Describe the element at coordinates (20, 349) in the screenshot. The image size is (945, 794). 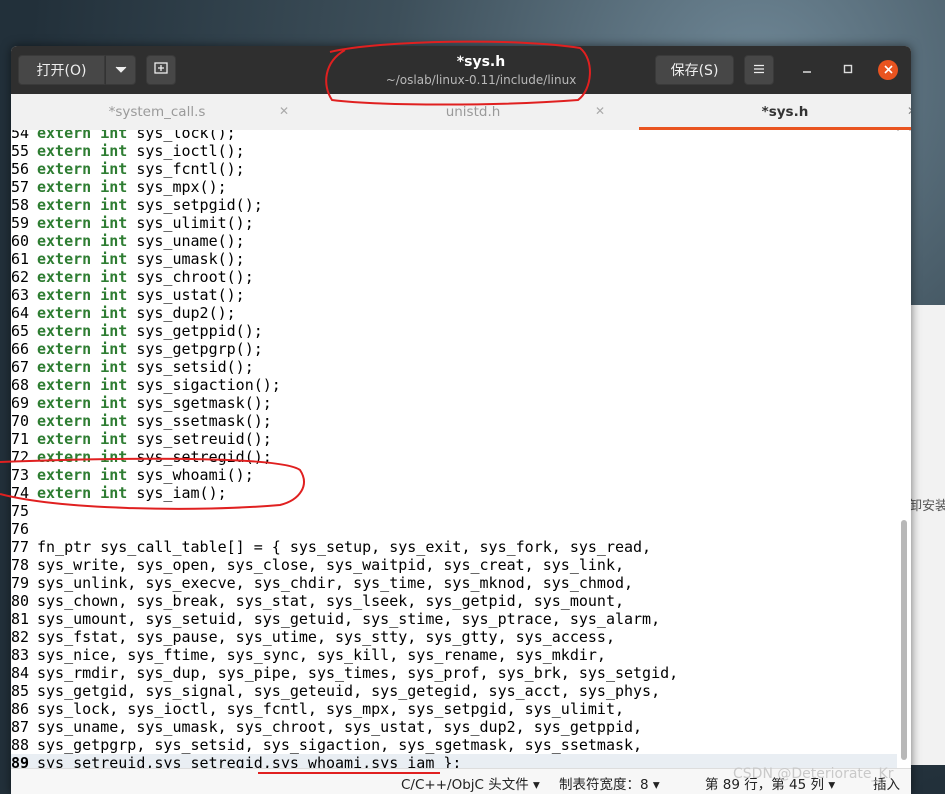
I see `line-number: 66` at that location.